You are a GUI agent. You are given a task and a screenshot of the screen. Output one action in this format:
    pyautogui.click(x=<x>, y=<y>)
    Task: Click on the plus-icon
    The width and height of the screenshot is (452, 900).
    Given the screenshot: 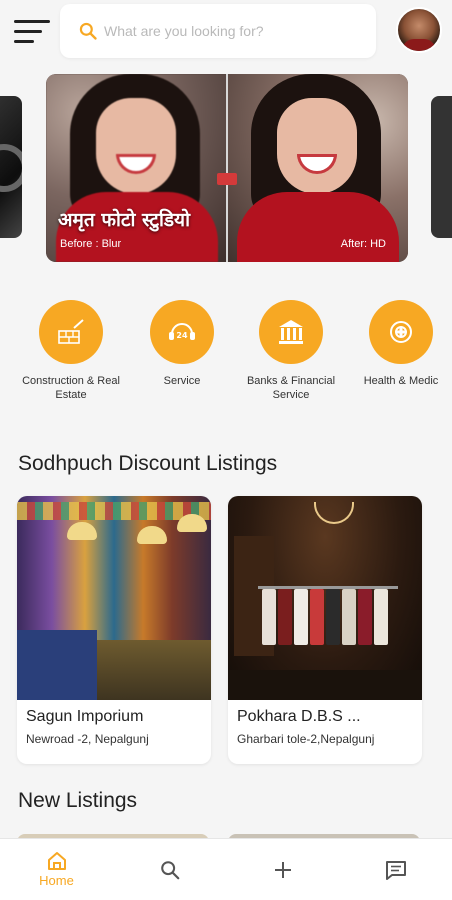 What is the action you would take?
    pyautogui.click(x=282, y=869)
    